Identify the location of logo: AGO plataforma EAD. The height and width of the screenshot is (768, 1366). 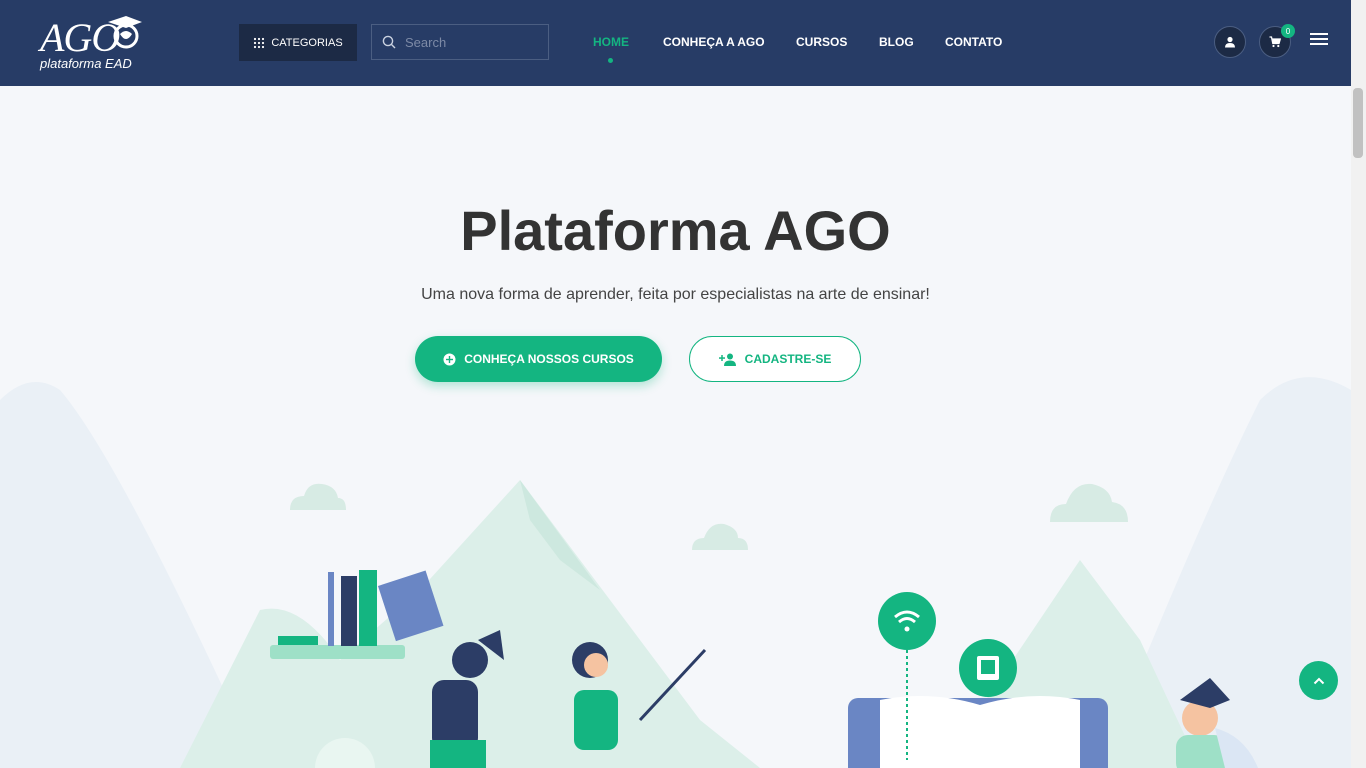
(92, 43).